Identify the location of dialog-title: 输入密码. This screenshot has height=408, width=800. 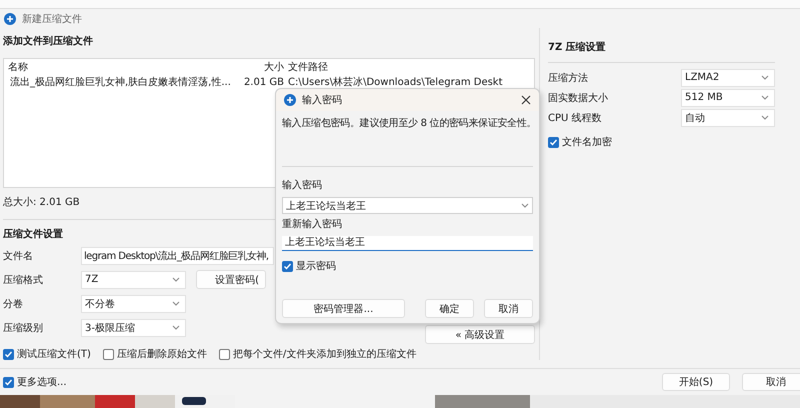
(322, 100).